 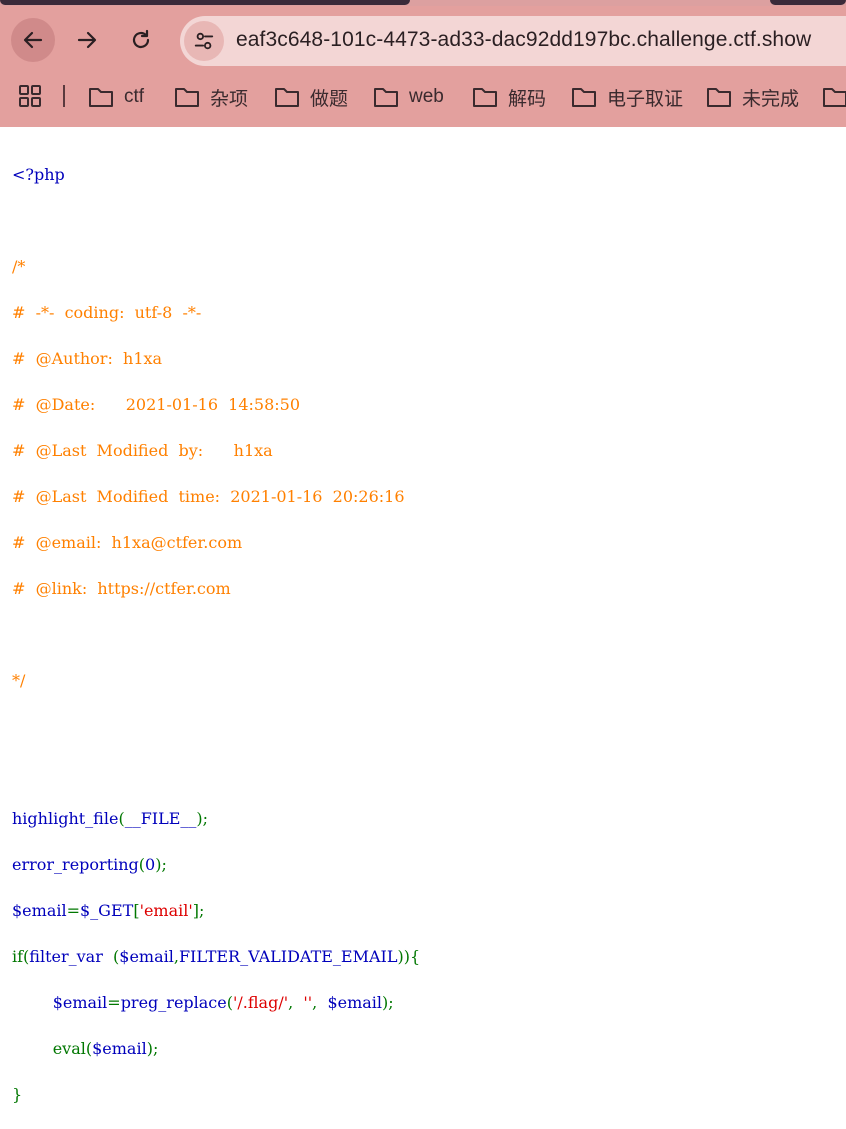 What do you see at coordinates (645, 99) in the screenshot?
I see `bookmark-label: 电子取证` at bounding box center [645, 99].